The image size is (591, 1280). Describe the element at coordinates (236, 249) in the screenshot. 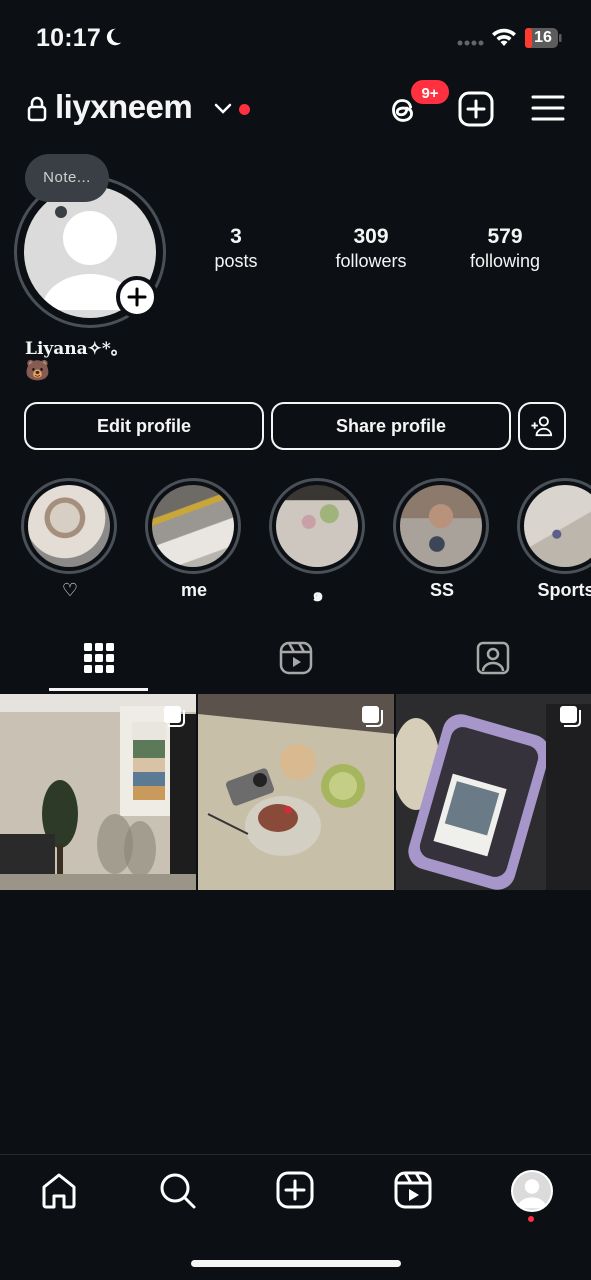

I see `stat-posts: 3 posts` at that location.